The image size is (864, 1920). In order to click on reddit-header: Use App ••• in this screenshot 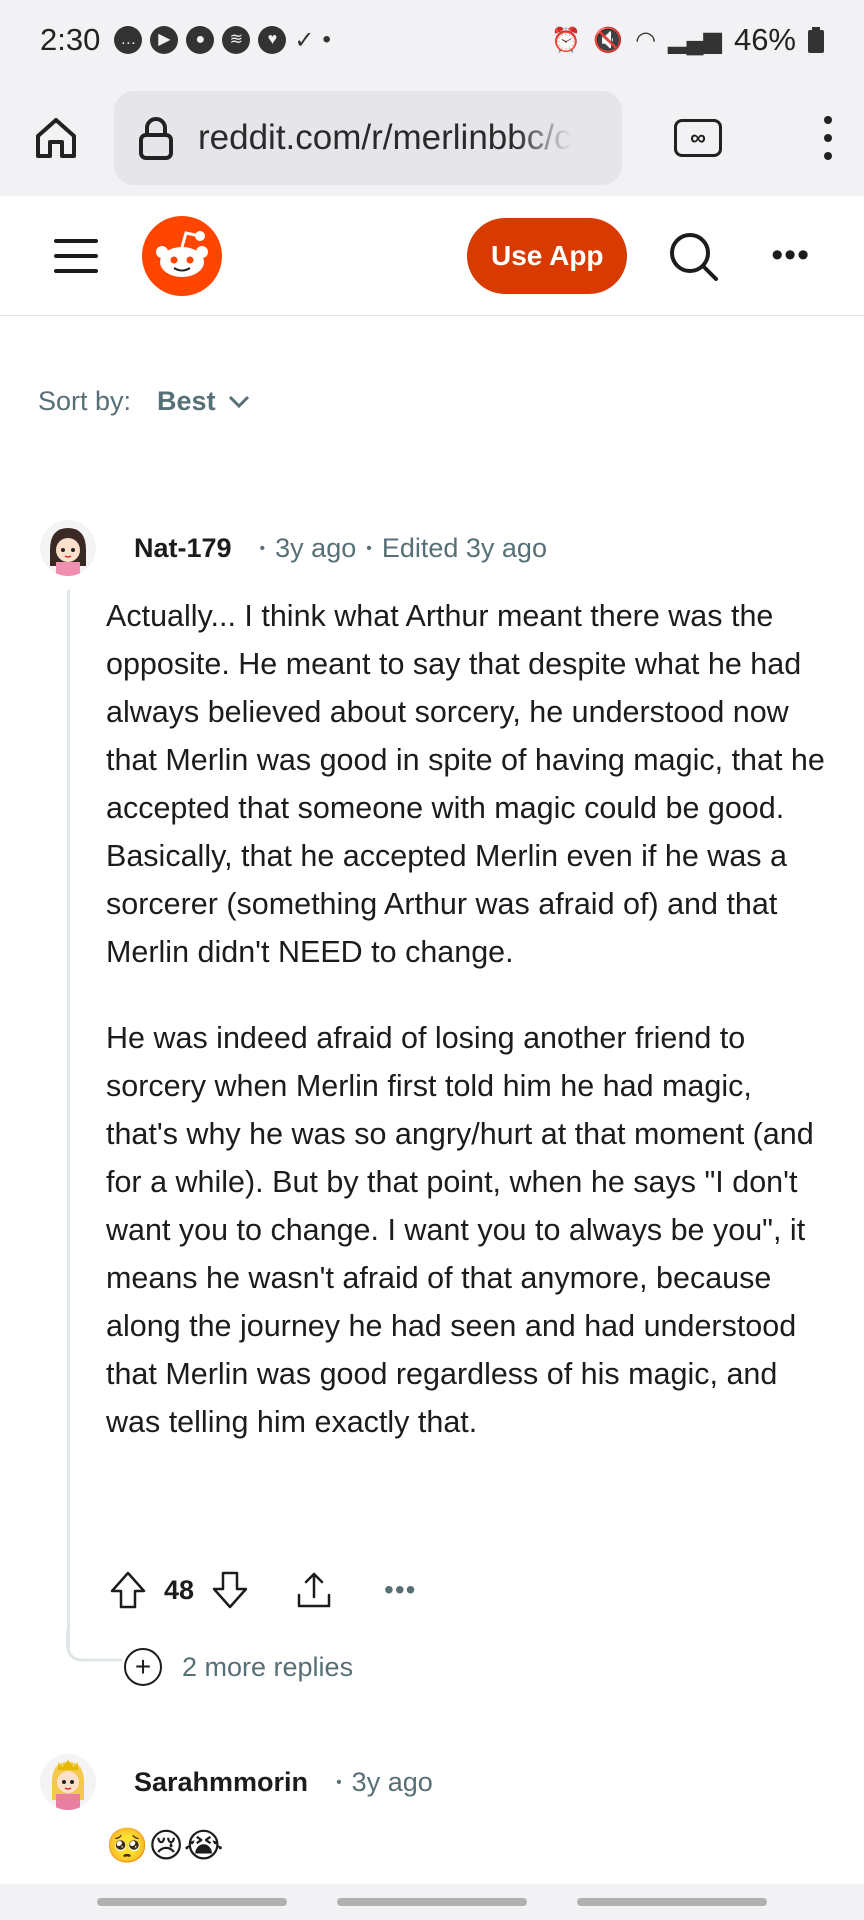, I will do `click(432, 256)`.